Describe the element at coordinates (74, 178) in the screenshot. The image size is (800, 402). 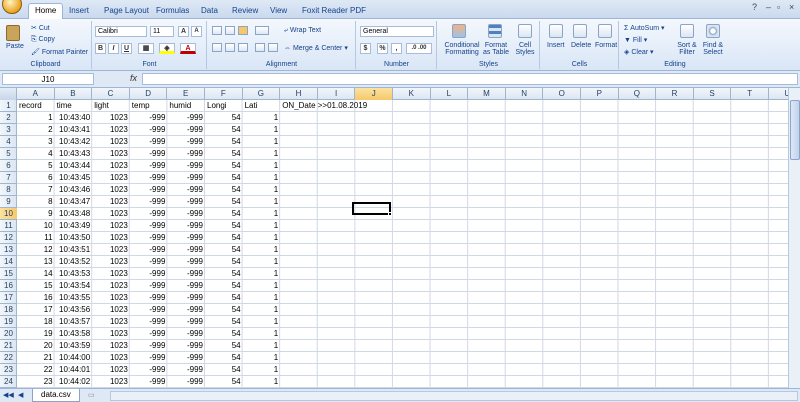
I see `data-cell: 10:43:45` at that location.